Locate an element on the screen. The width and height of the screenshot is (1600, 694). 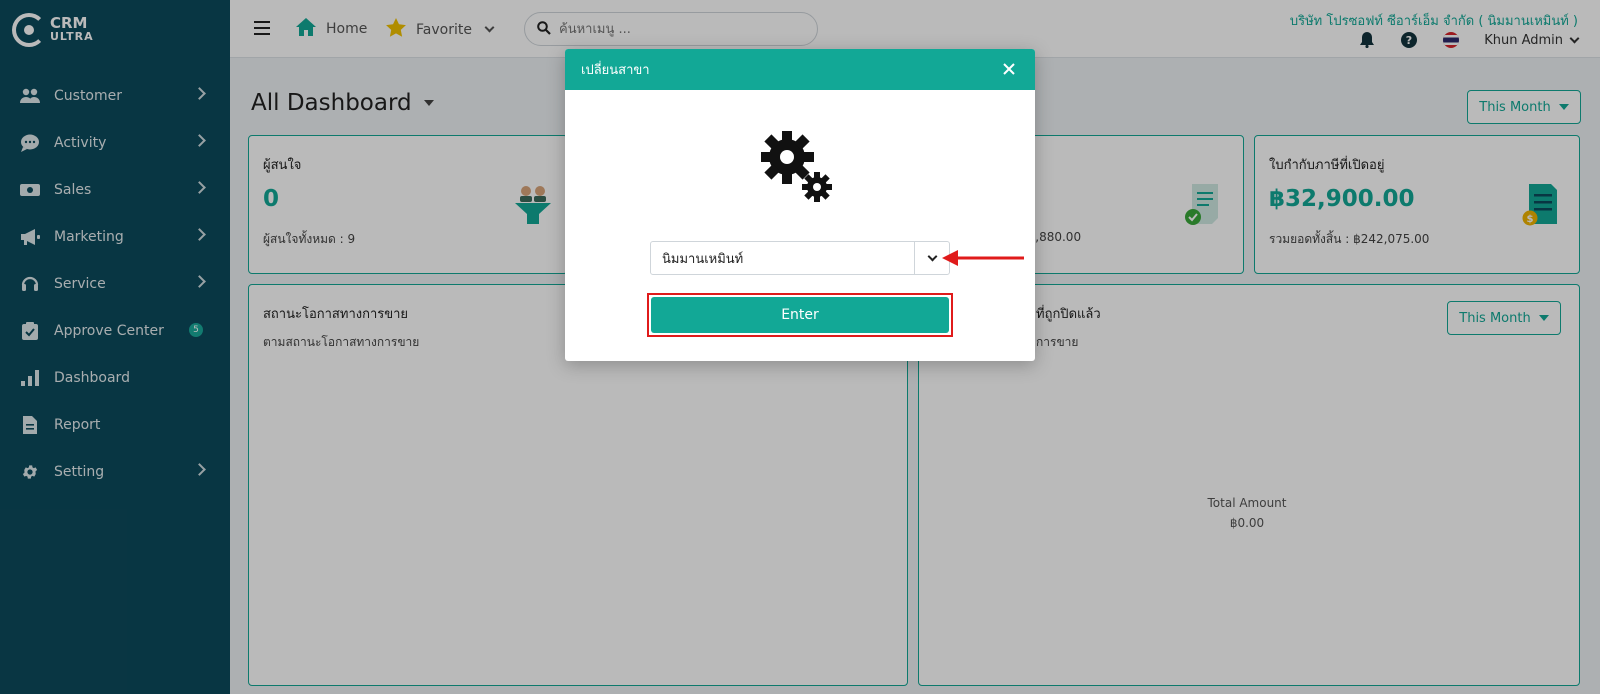
enter-button-highlight: Enter is located at coordinates (800, 315).